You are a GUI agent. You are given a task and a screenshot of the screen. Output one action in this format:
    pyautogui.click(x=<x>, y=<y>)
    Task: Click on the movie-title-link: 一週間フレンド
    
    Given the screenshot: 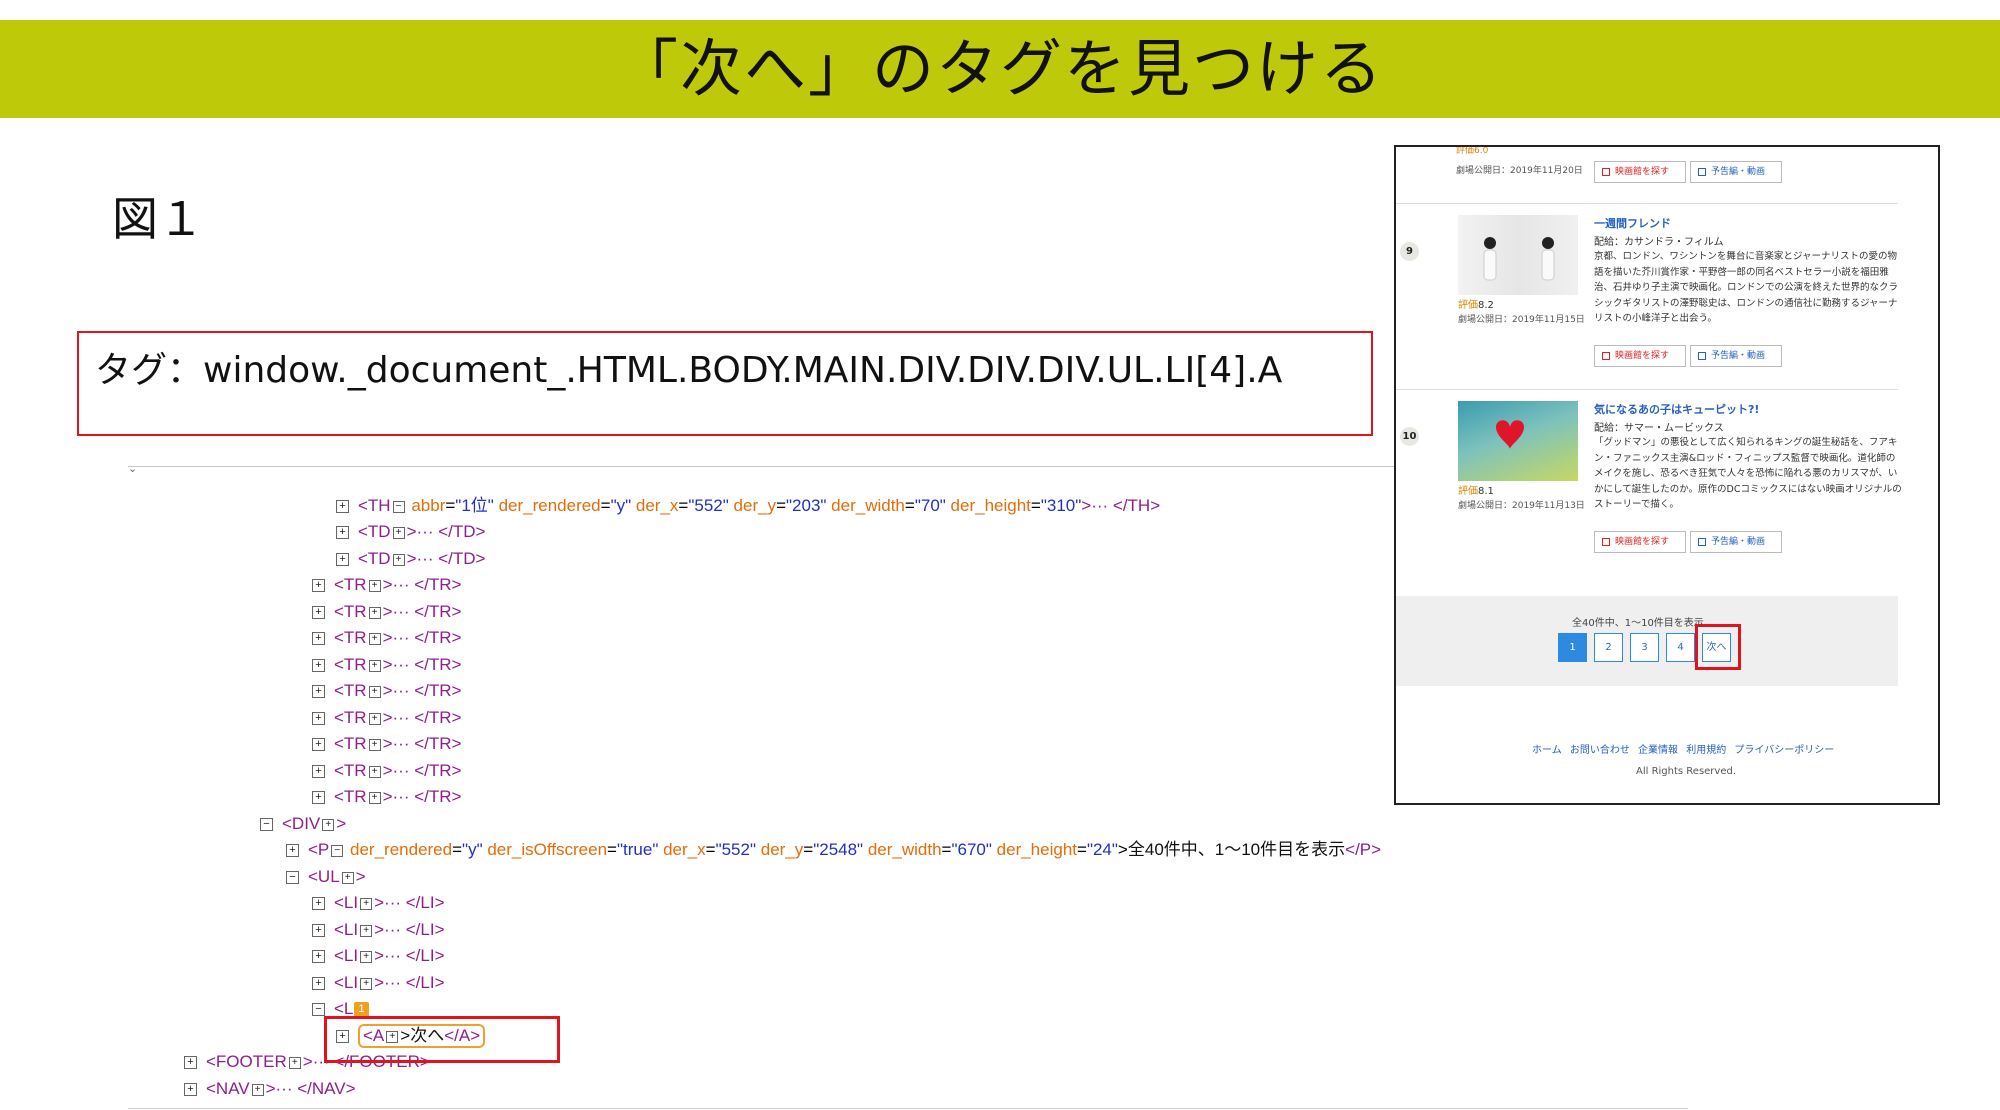 What is the action you would take?
    pyautogui.click(x=1632, y=223)
    